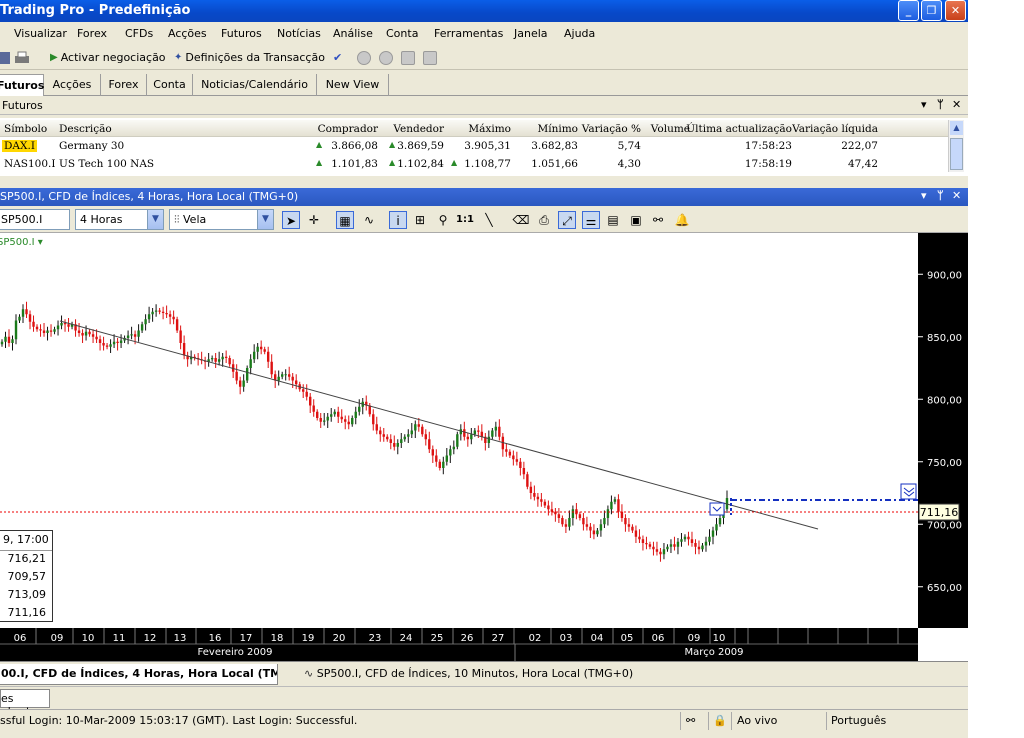 The height and width of the screenshot is (738, 1024). Describe the element at coordinates (468, 33) in the screenshot. I see `menu-ferramentas: Ferramentas` at that location.